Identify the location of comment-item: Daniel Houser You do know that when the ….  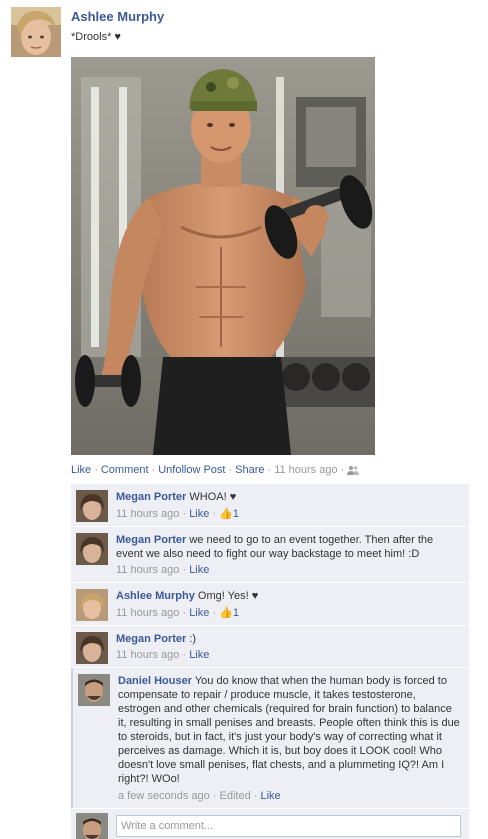
(270, 738).